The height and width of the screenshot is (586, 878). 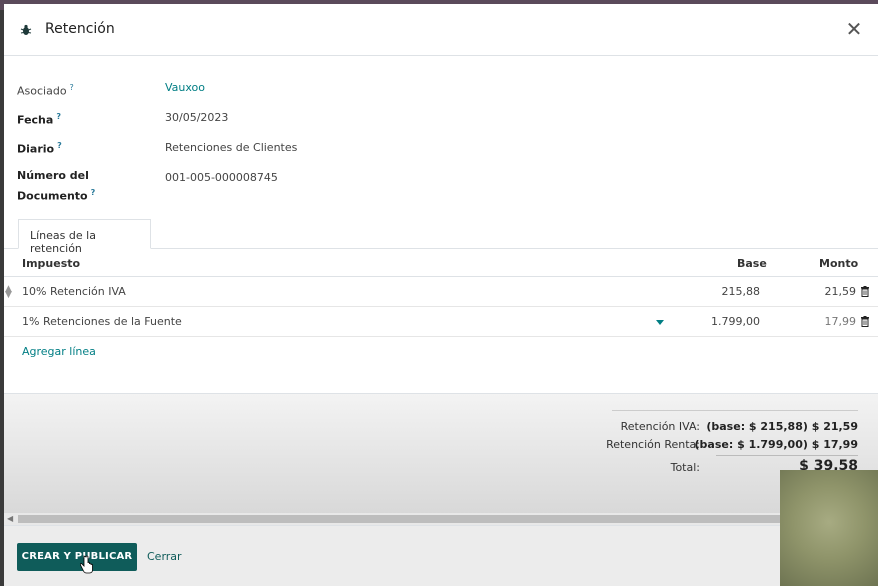 I want to click on fecha-label: Fecha?, so click(x=39, y=118).